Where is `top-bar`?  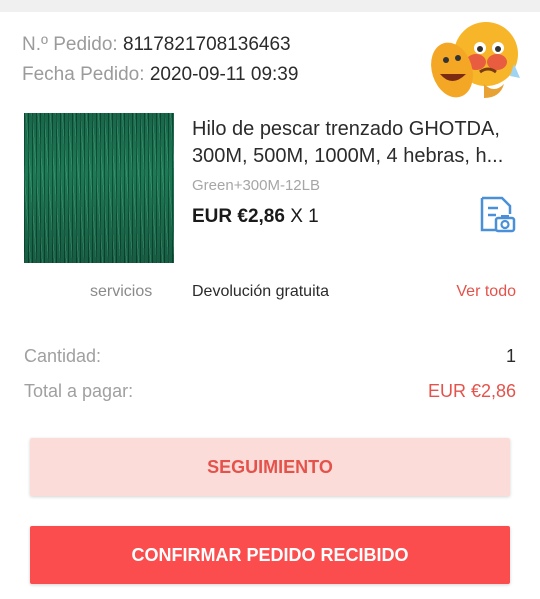 top-bar is located at coordinates (270, 6).